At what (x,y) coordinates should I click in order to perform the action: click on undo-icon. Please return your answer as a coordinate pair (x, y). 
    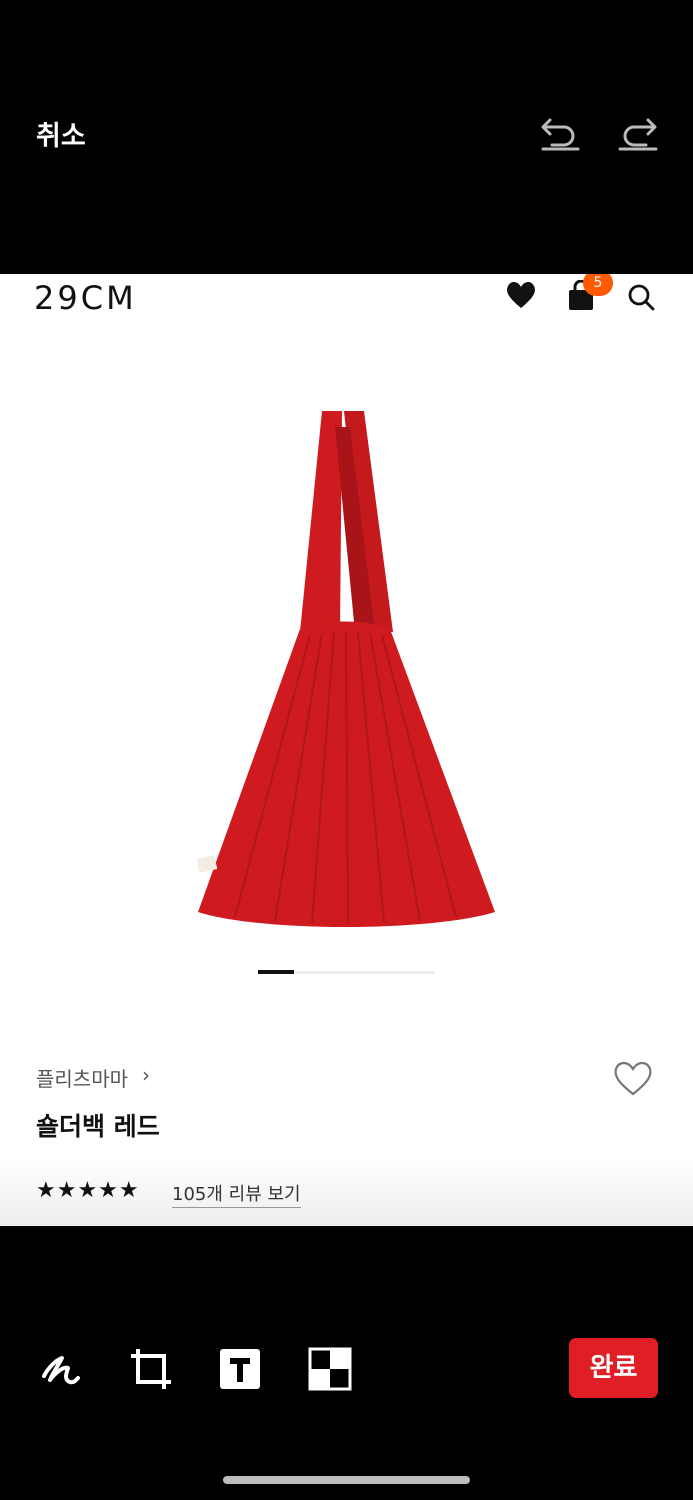
    Looking at the image, I should click on (560, 134).